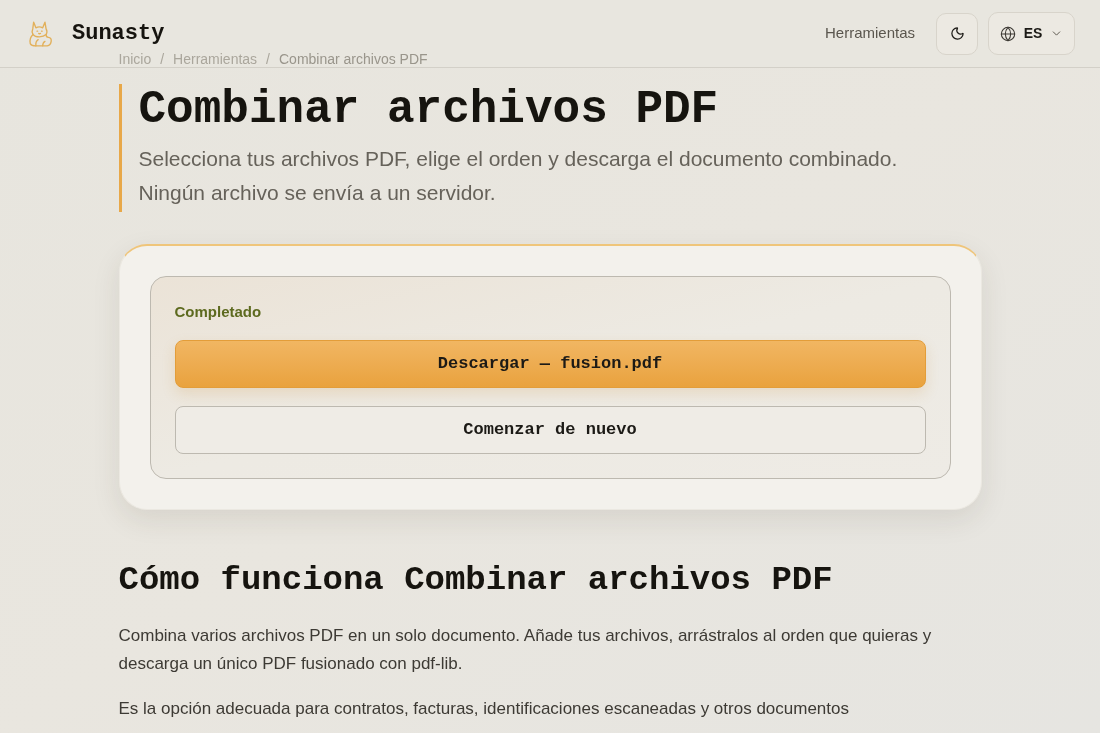 This screenshot has width=1100, height=733. I want to click on moon-icon, so click(957, 33).